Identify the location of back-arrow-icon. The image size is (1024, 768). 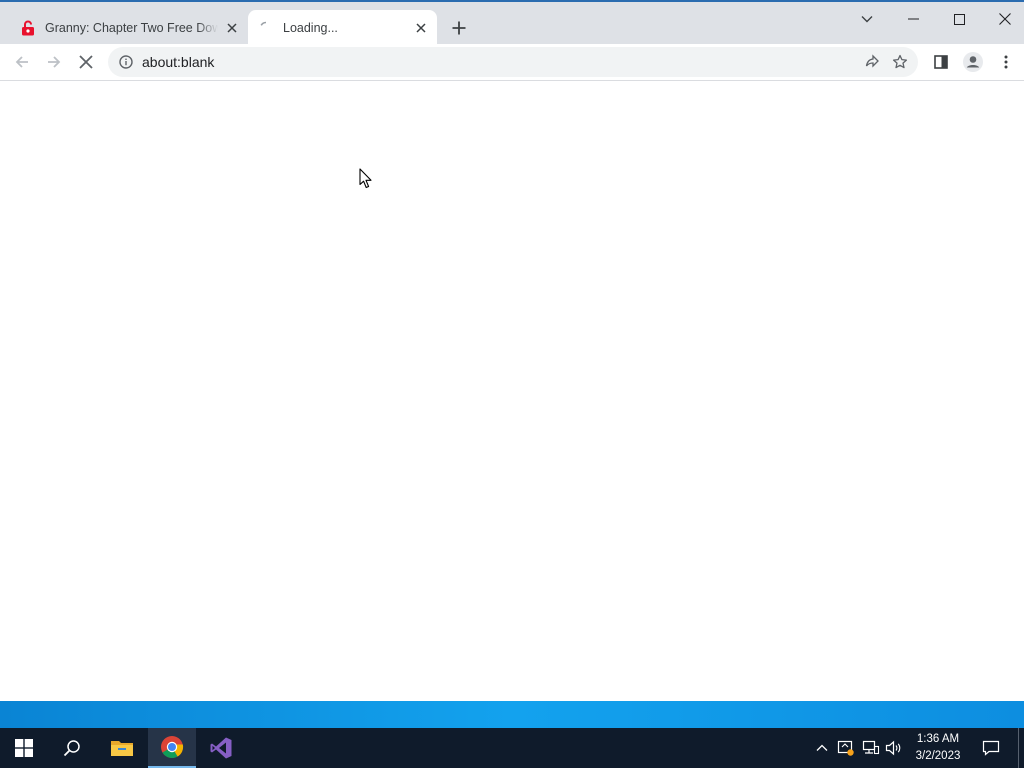
(21, 62).